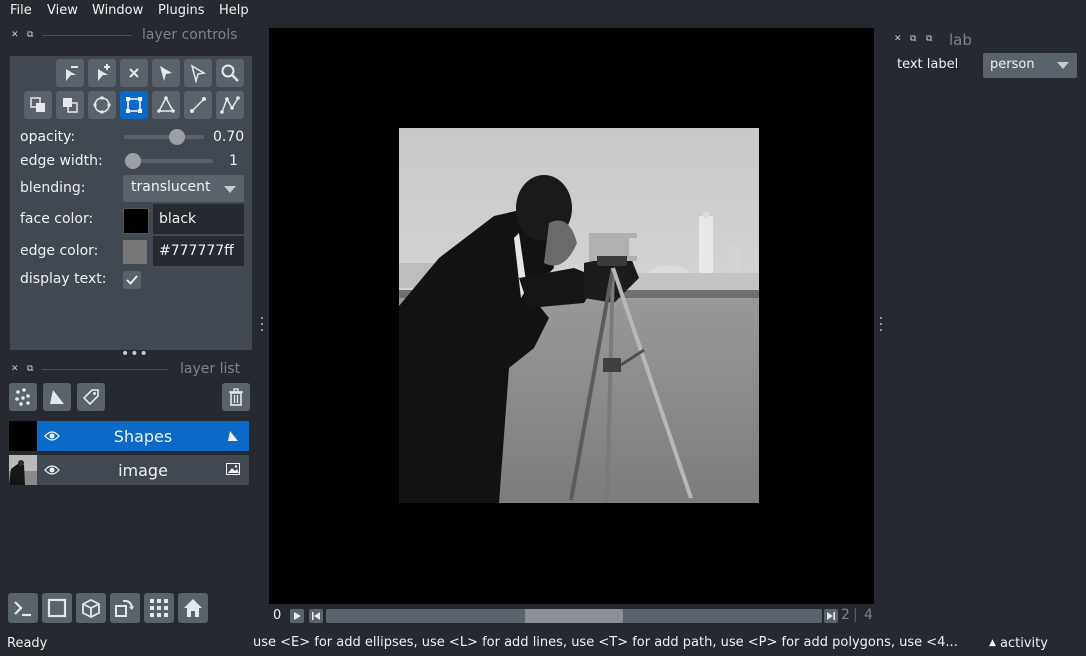 This screenshot has width=1086, height=656. I want to click on rectangle-icon, so click(134, 105).